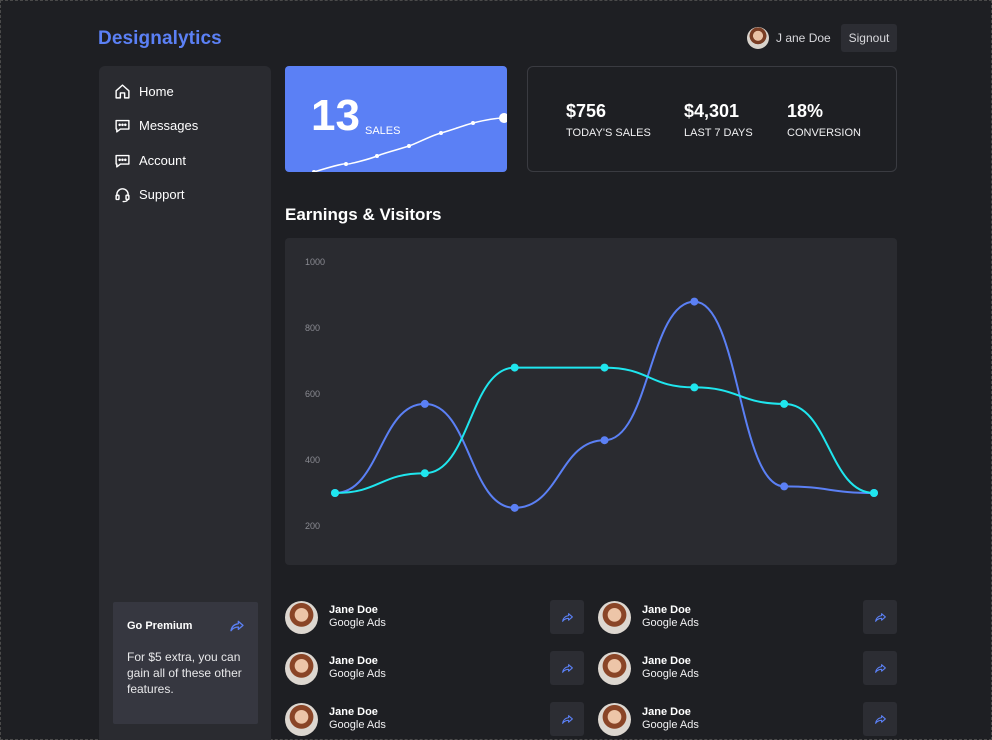 Image resolution: width=992 pixels, height=740 pixels. I want to click on sidebar-item-home: Home, so click(144, 91).